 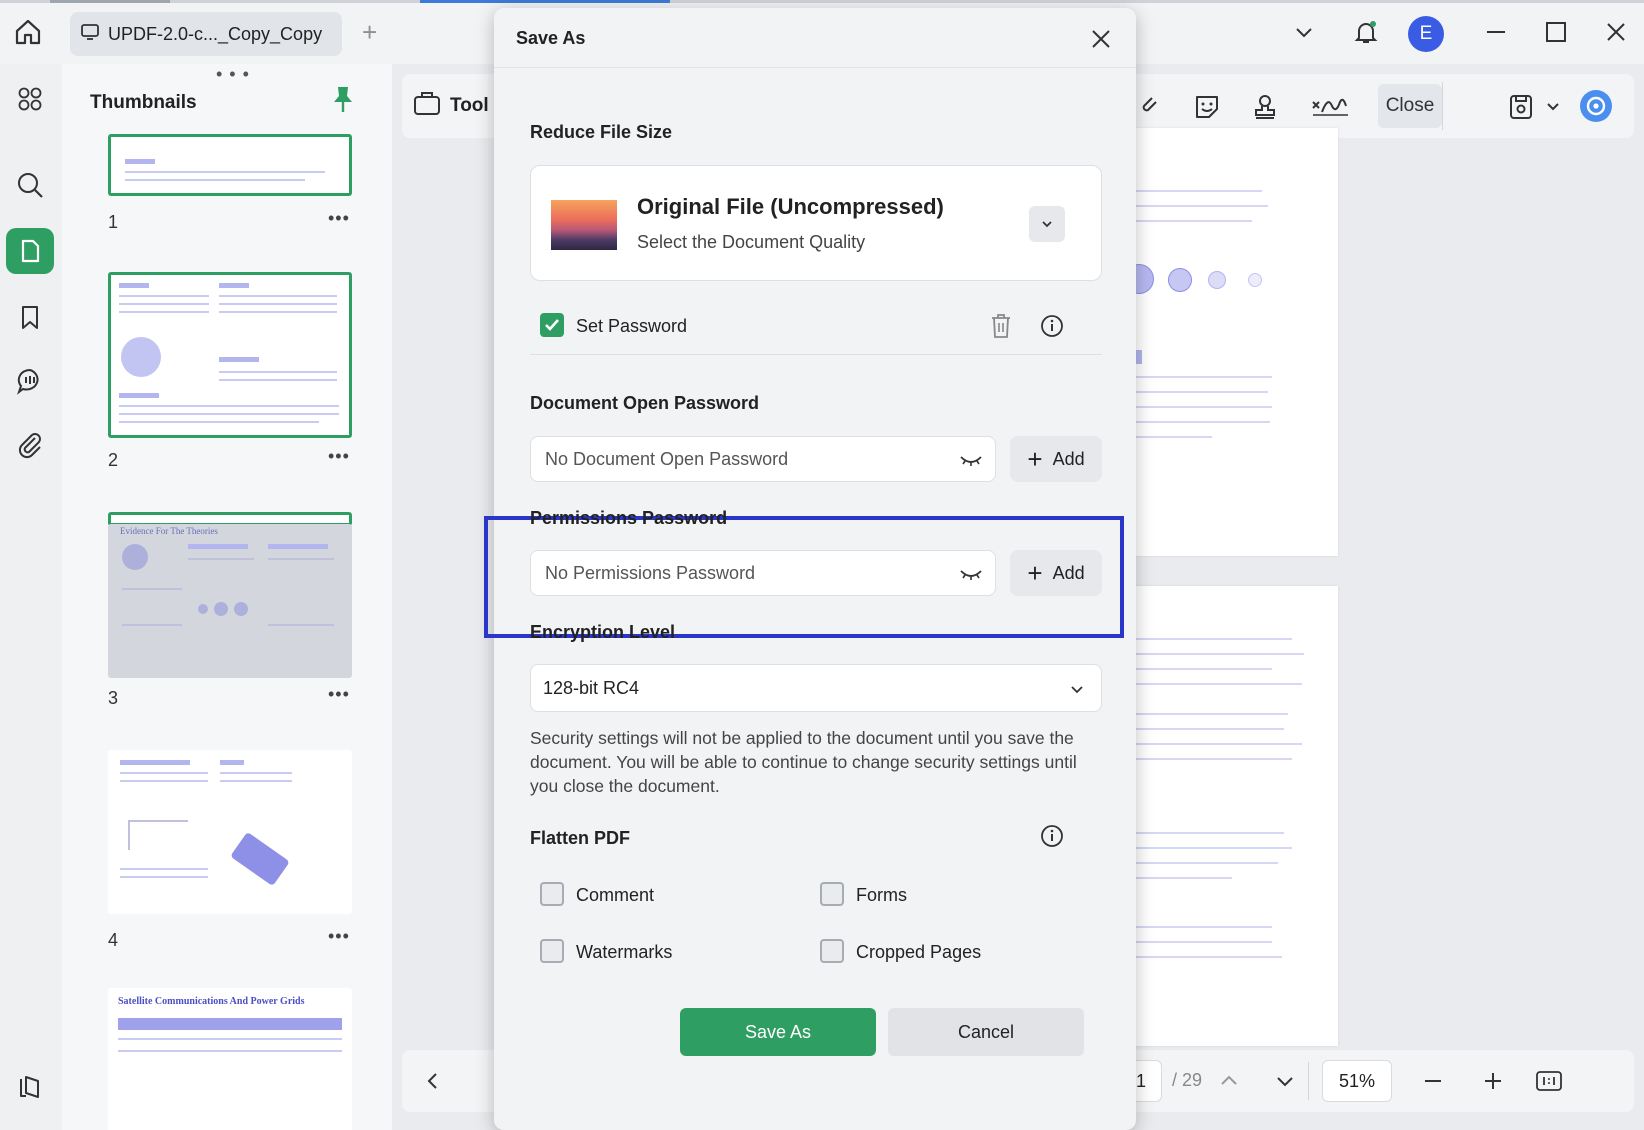 What do you see at coordinates (30, 185) in the screenshot?
I see `search-icon` at bounding box center [30, 185].